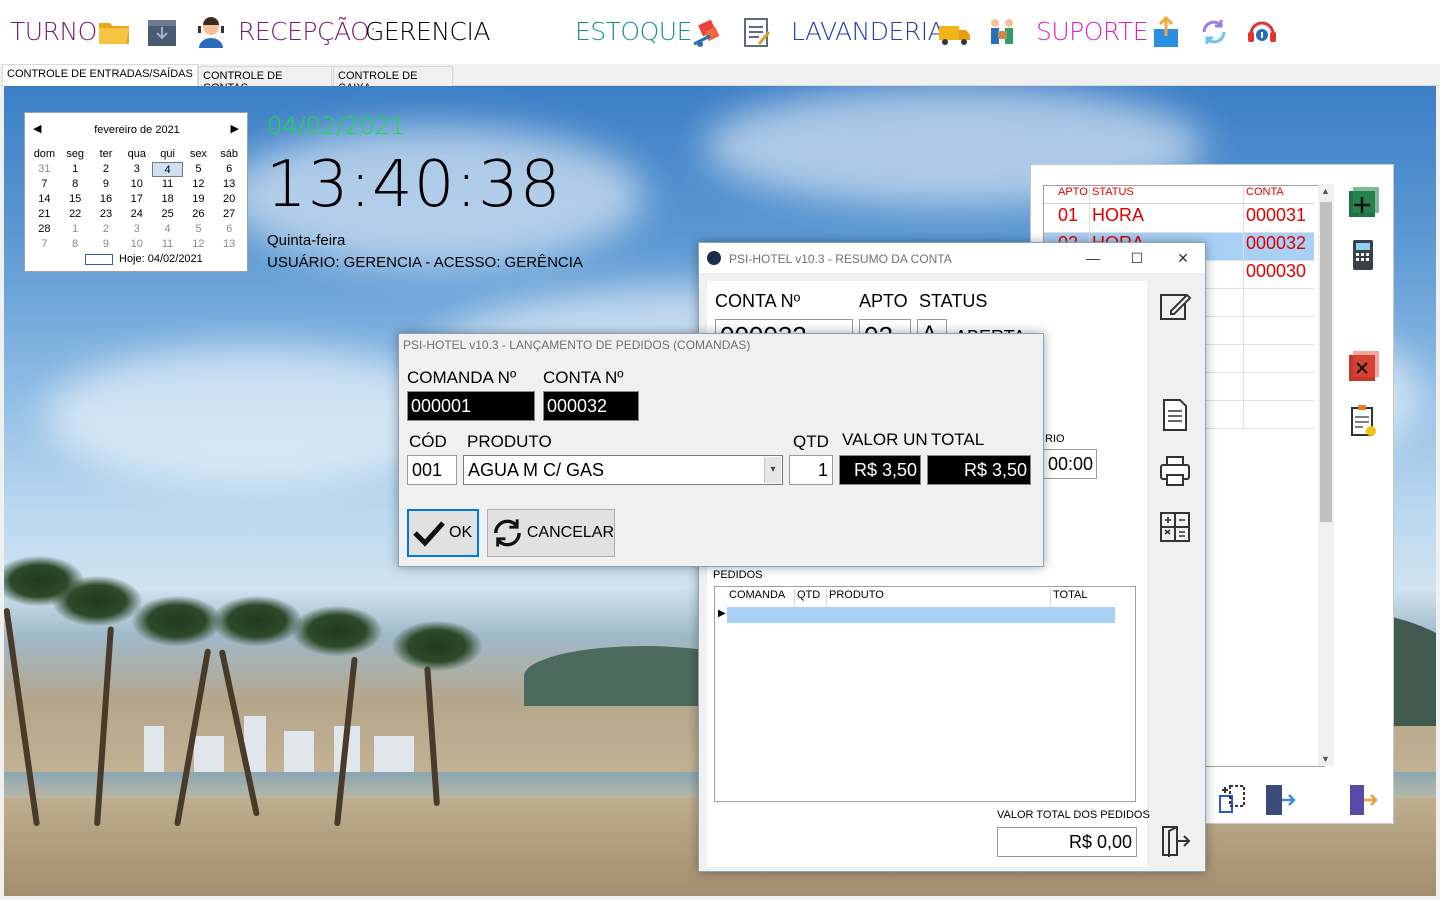  I want to click on receptionist-icon, so click(211, 32).